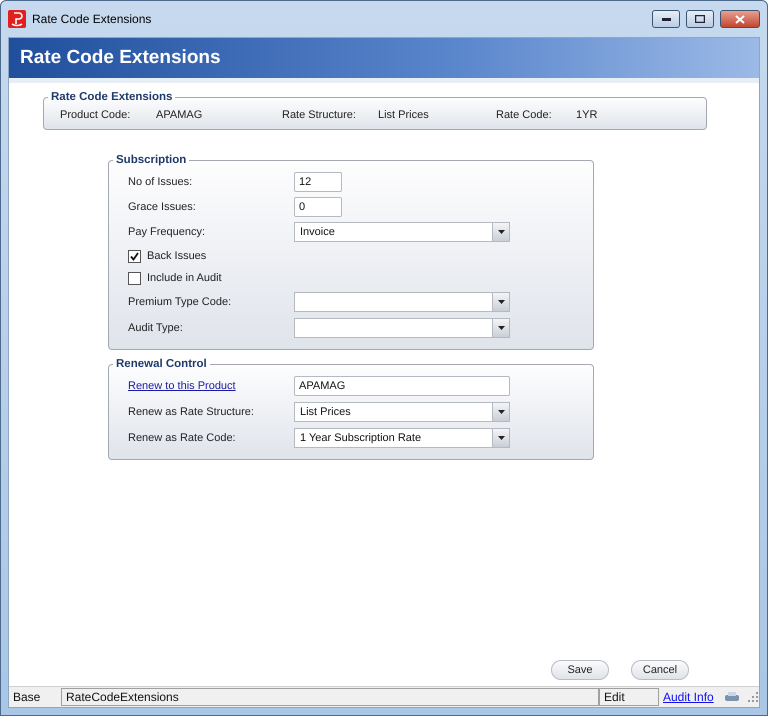 Image resolution: width=768 pixels, height=716 pixels. I want to click on text-field: 0, so click(318, 206).